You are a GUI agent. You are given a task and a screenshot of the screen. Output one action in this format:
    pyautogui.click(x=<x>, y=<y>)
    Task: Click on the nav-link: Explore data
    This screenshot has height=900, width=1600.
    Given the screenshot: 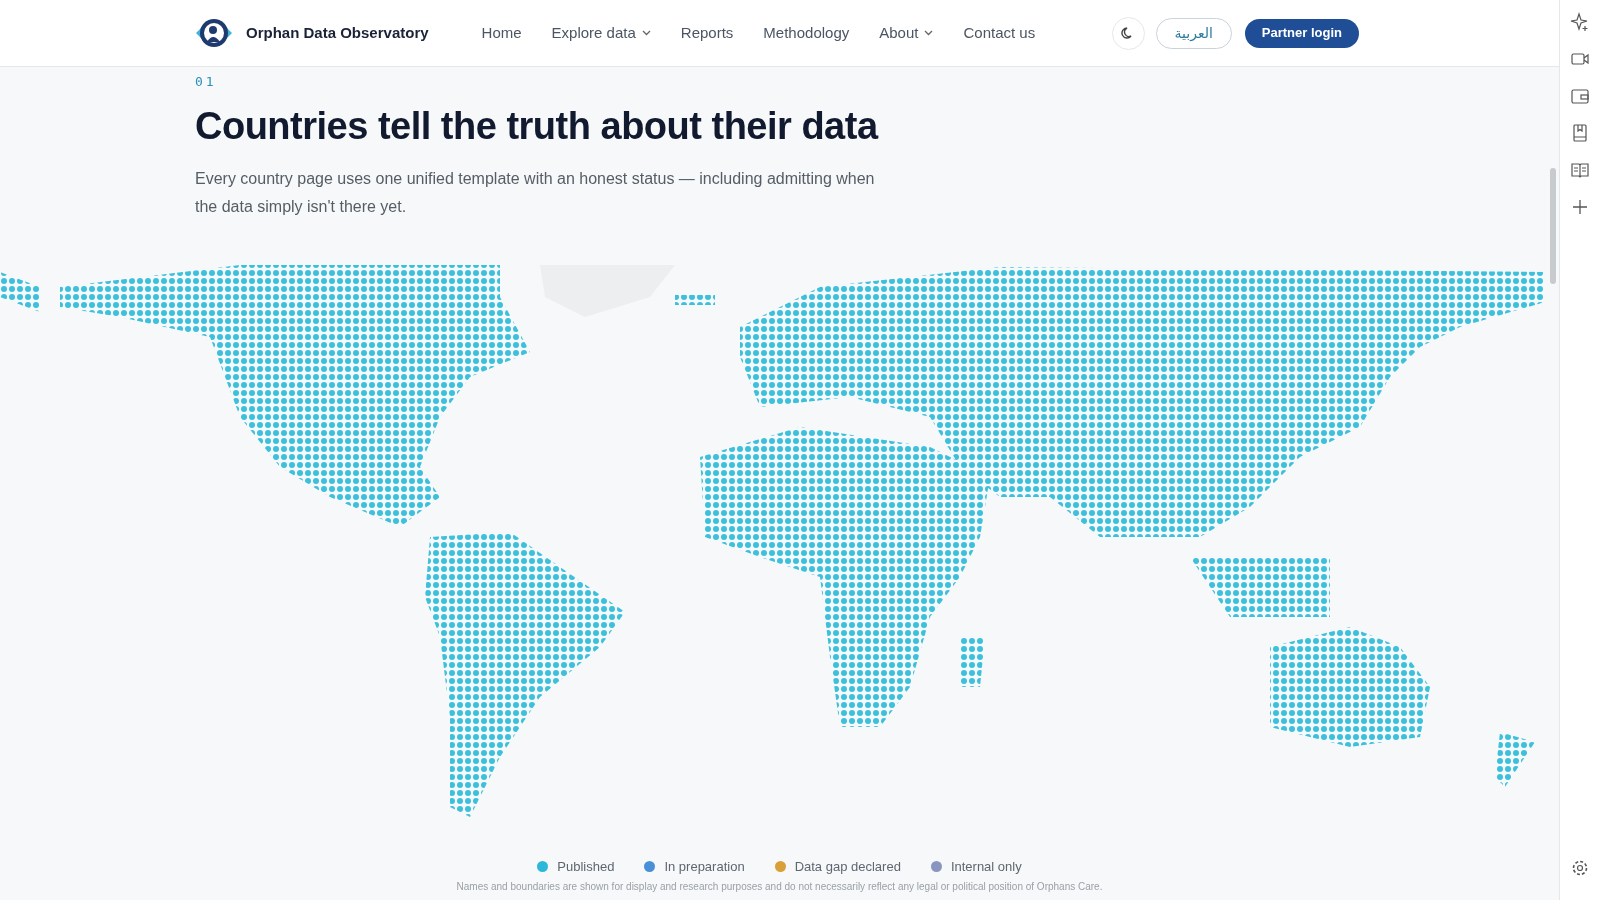 What is the action you would take?
    pyautogui.click(x=601, y=33)
    